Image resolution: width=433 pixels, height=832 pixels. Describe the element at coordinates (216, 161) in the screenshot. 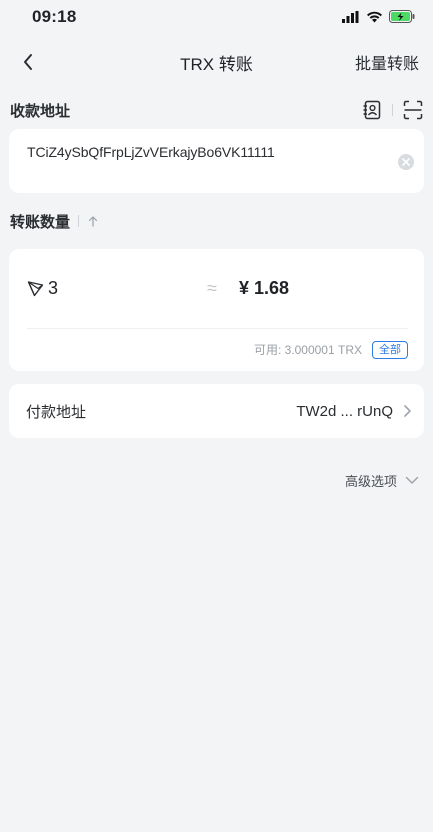

I see `recipient-address-field: TCiZ4ySbQfFrpLjZvVErkajyBo6VK11111` at that location.